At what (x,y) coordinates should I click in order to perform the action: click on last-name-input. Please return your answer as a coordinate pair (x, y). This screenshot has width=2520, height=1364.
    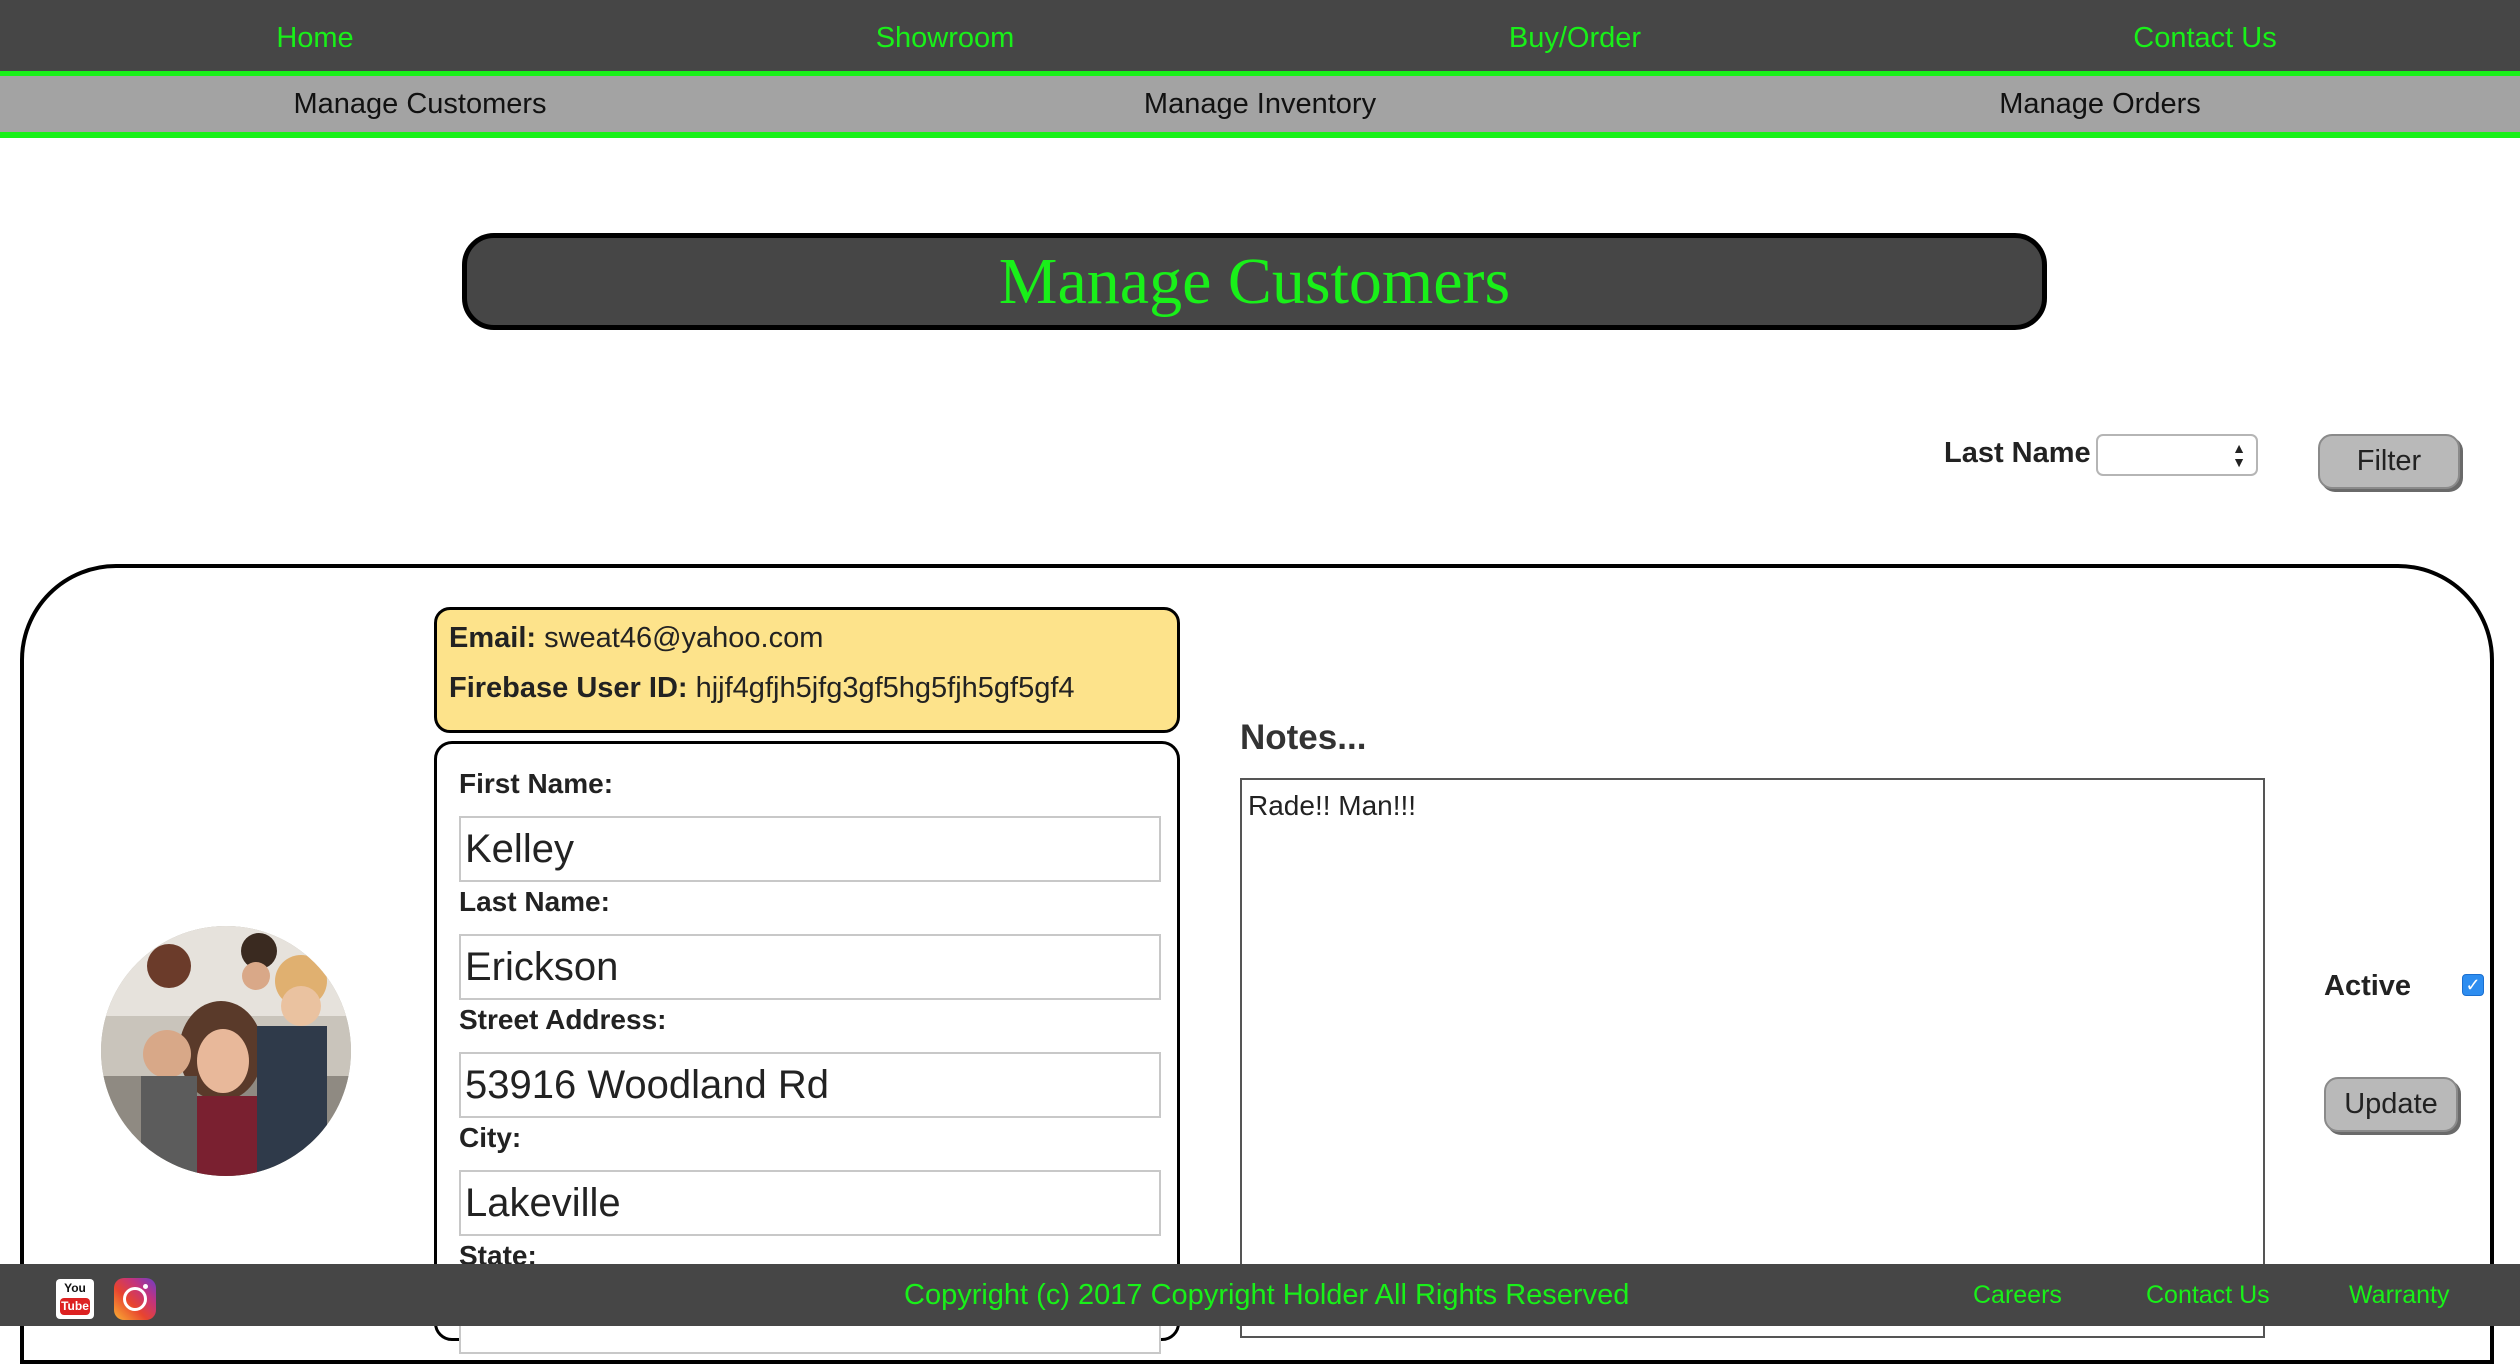
    Looking at the image, I should click on (810, 967).